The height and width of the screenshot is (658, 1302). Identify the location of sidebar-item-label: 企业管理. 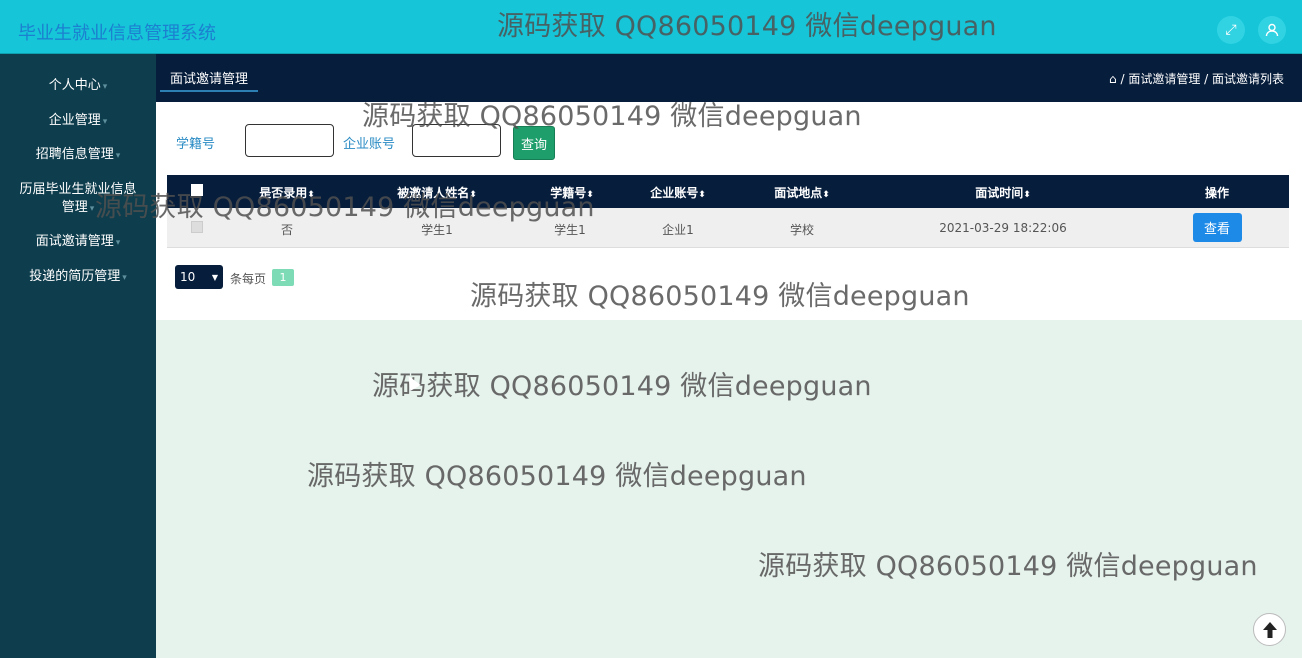
(74, 120).